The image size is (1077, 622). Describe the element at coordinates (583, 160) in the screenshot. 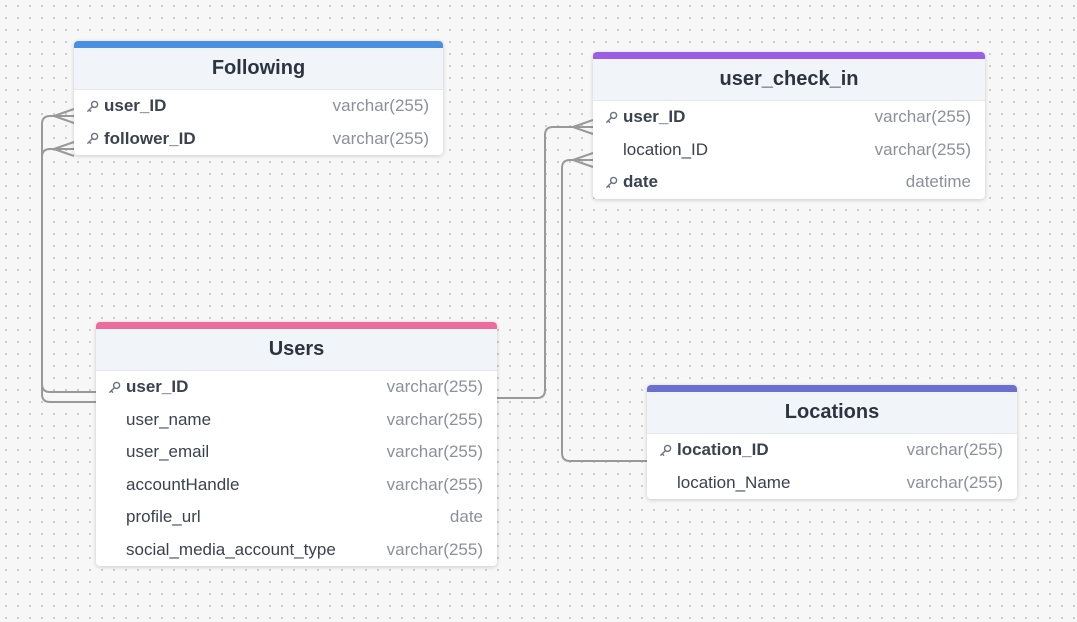

I see `crowfoot-checkin-location-id` at that location.